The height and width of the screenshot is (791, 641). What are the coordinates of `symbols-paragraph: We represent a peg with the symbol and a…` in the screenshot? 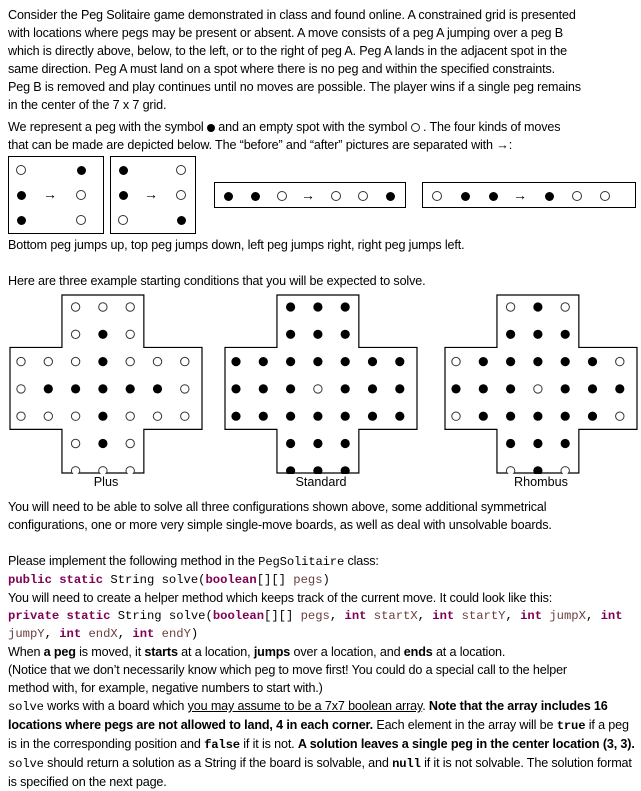 It's located at (322, 136).